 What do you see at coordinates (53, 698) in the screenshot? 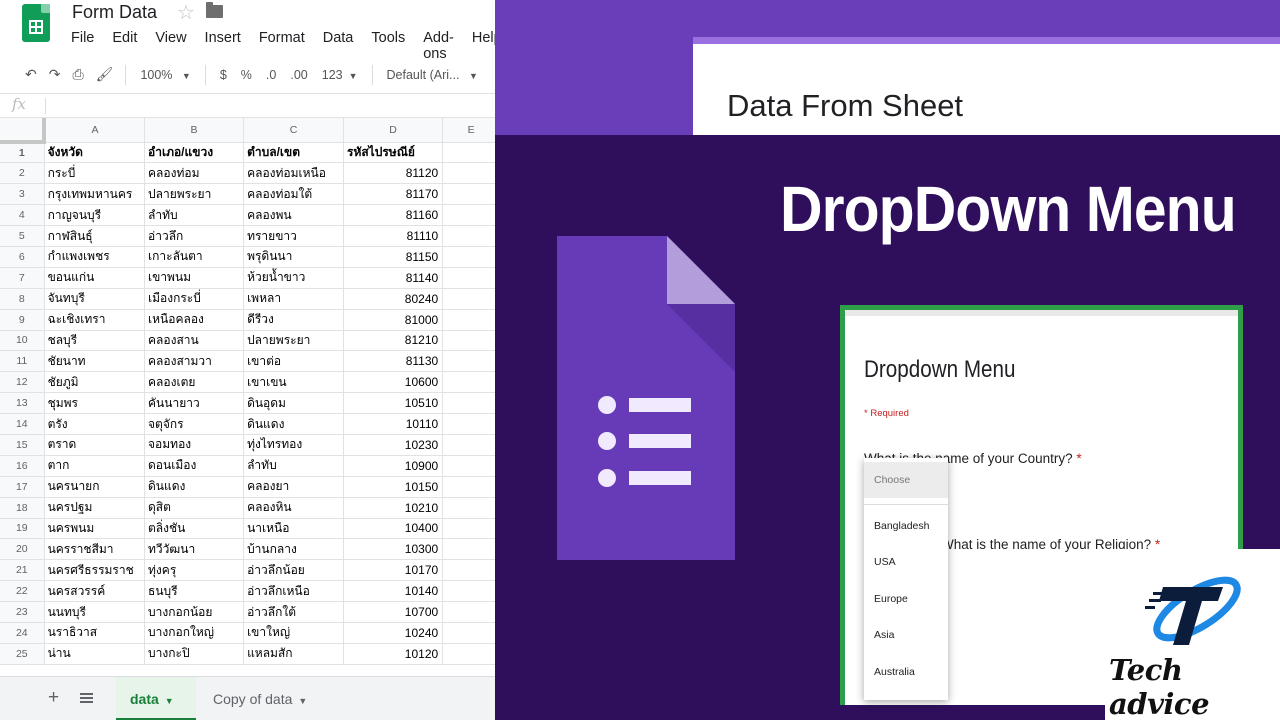
I see `add-sheet-icon: +` at bounding box center [53, 698].